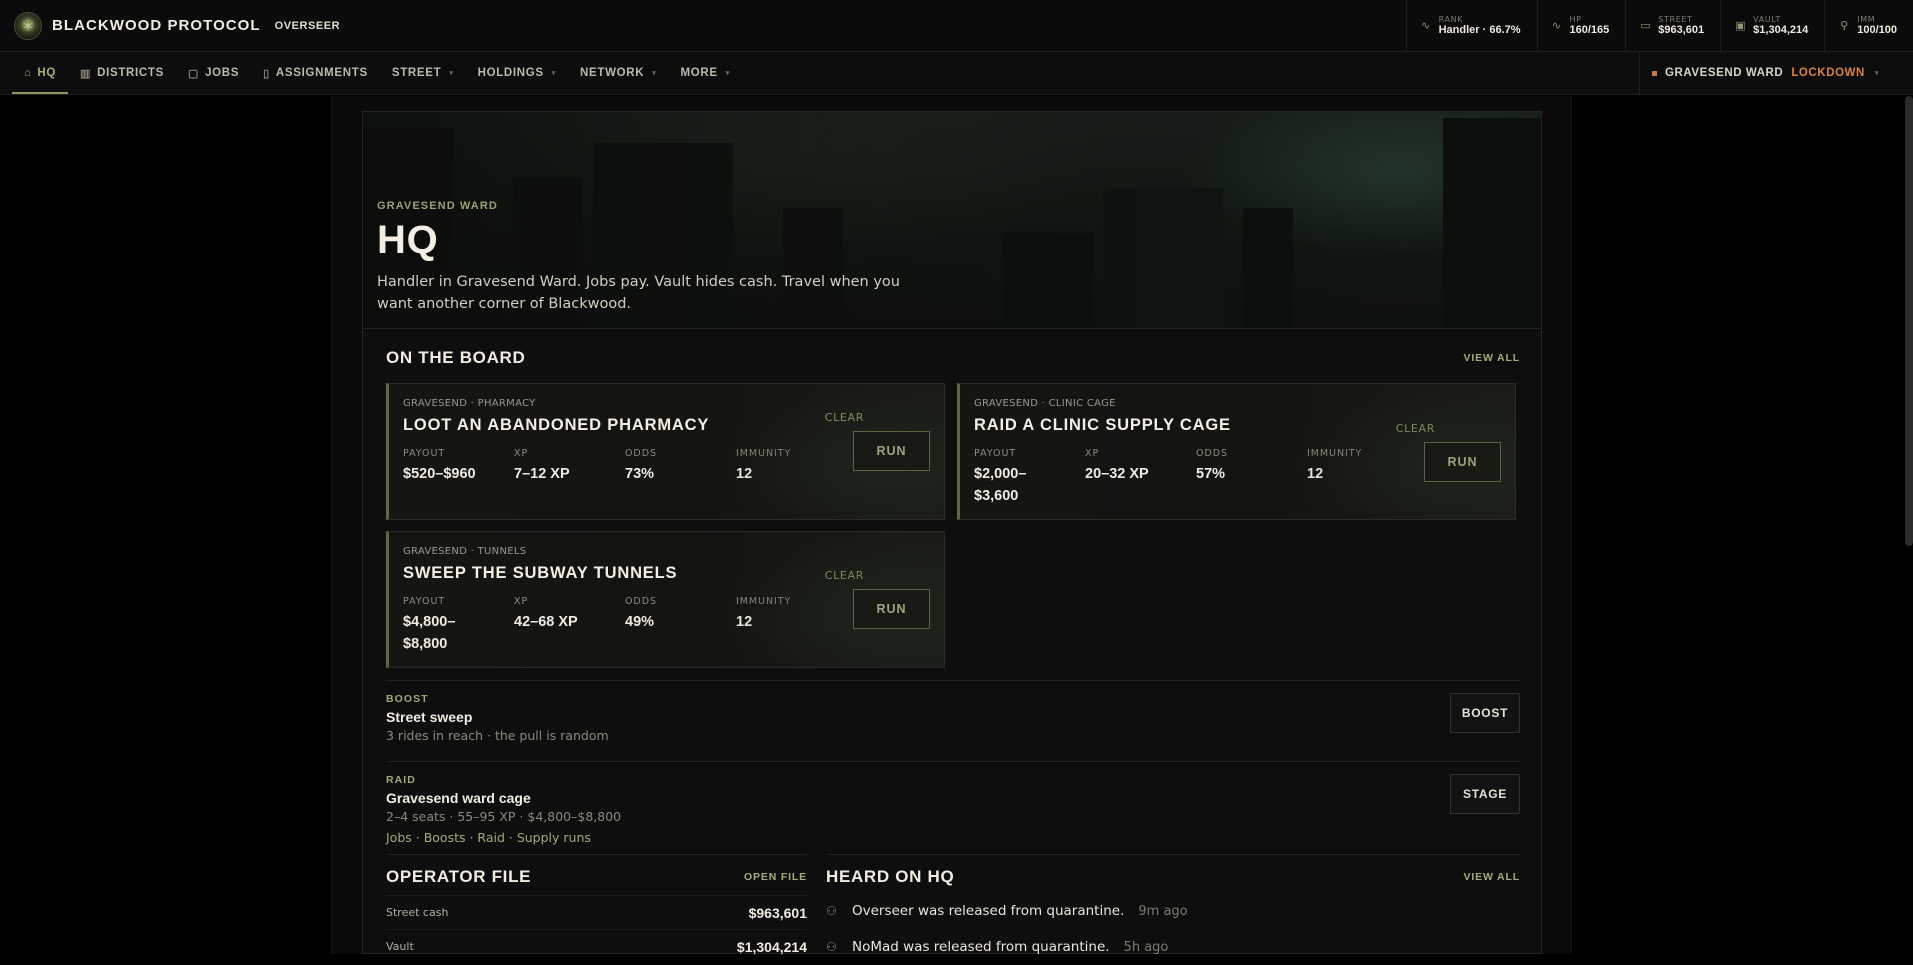 This screenshot has width=1913, height=965. I want to click on boost-button: BOOST, so click(1485, 713).